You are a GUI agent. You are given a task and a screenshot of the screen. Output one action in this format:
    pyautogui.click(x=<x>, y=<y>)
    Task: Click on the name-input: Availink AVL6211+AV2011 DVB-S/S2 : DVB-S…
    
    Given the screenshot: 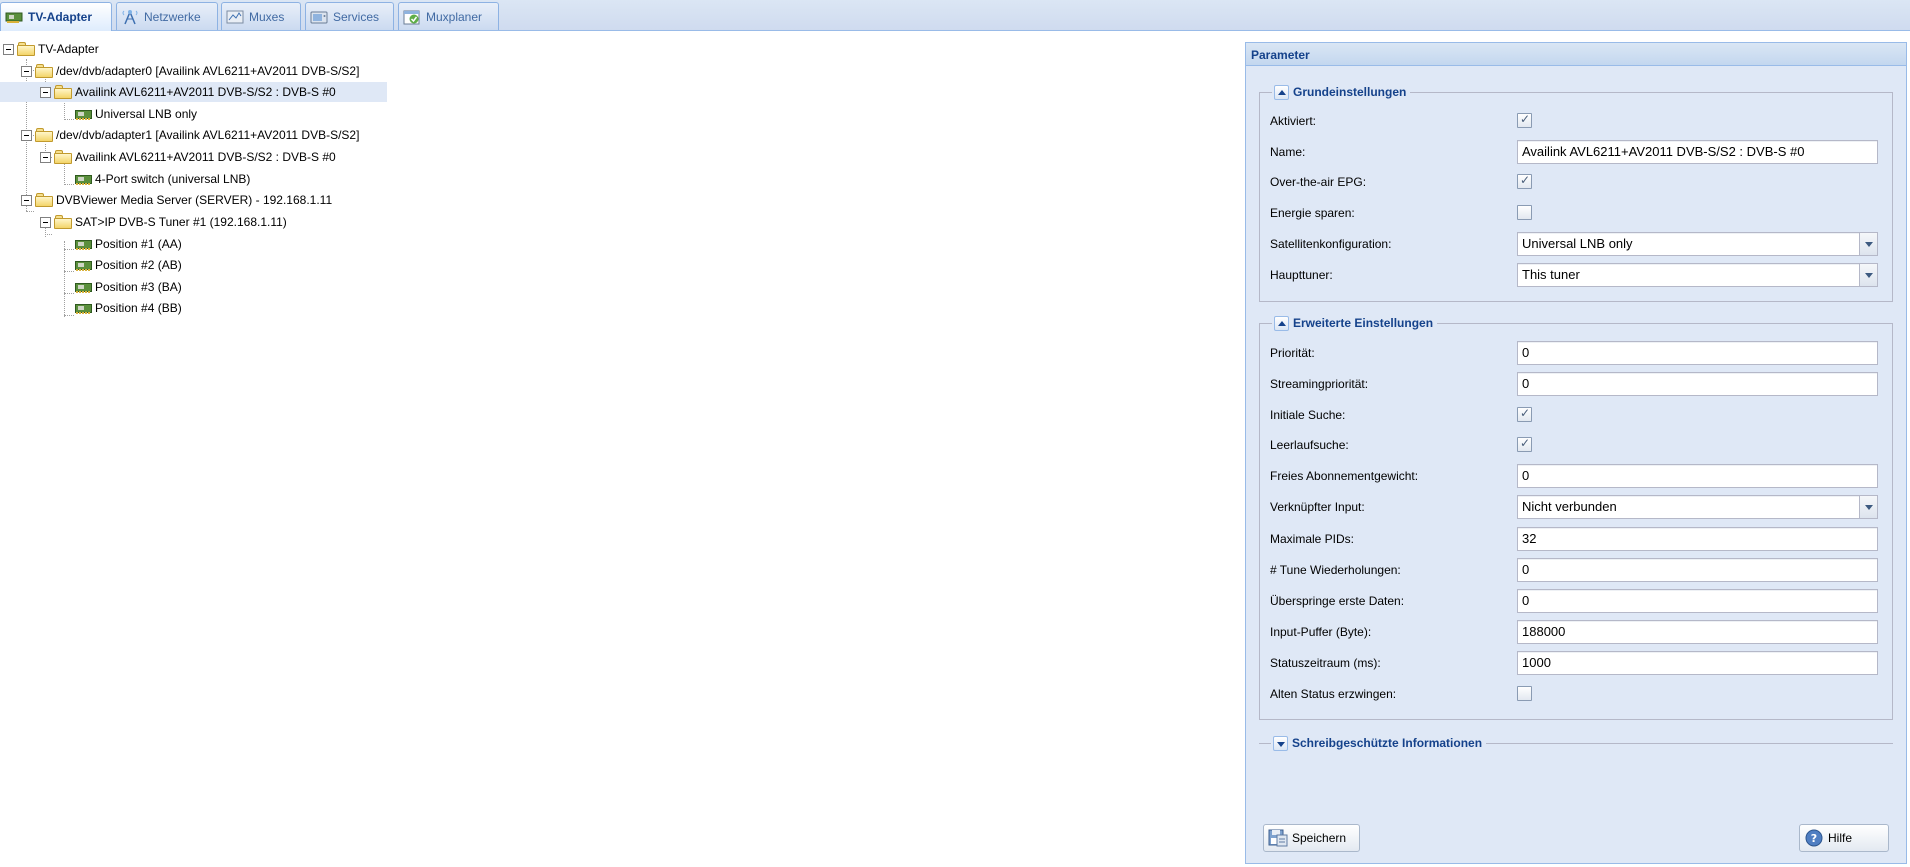 What is the action you would take?
    pyautogui.click(x=1697, y=152)
    